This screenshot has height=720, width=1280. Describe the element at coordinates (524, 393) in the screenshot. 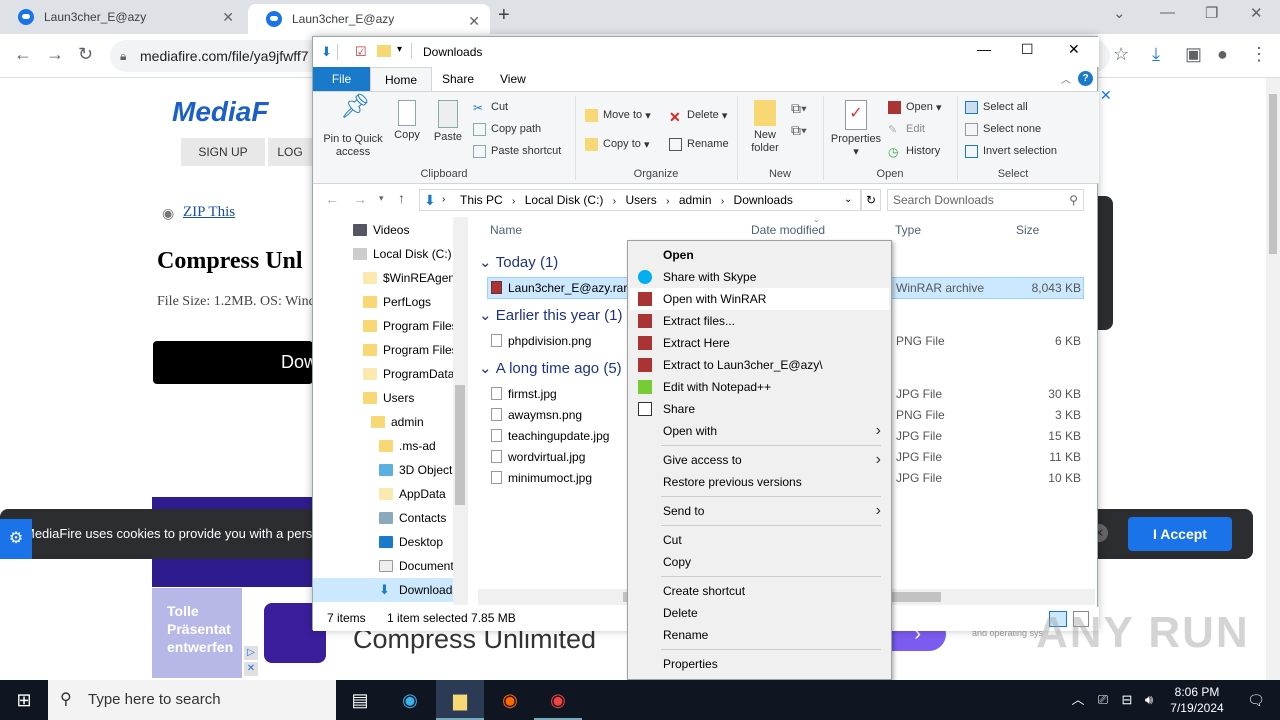

I see `file-row-name: firmst.jpg` at that location.